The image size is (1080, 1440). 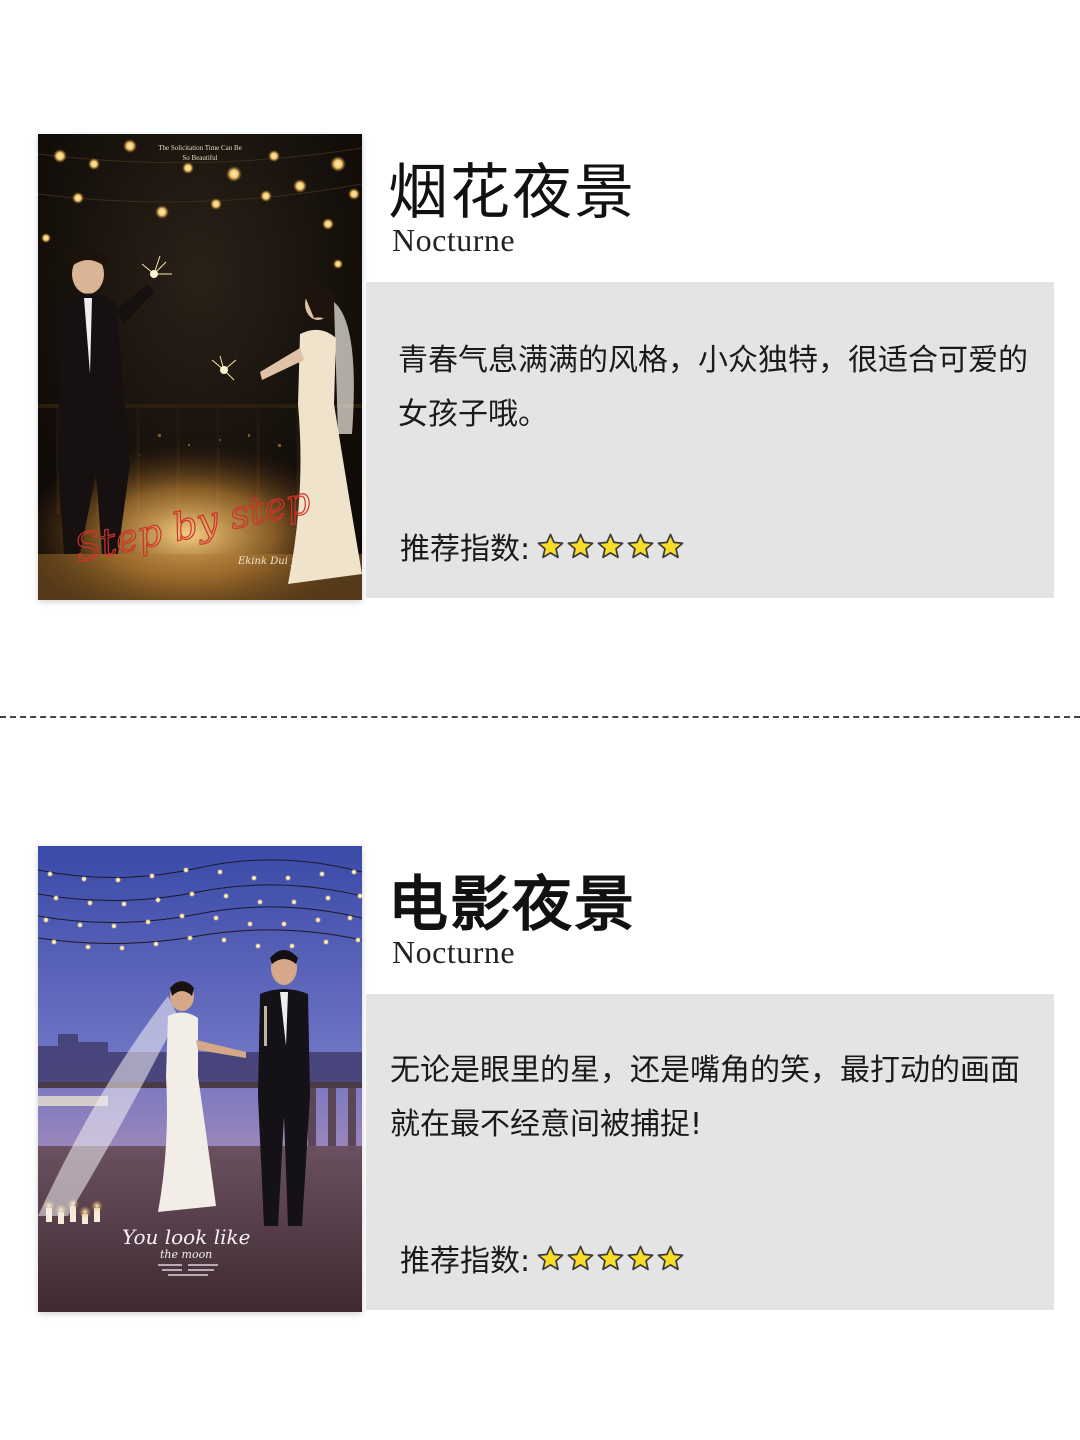 What do you see at coordinates (512, 193) in the screenshot?
I see `style-title: 烟花夜景` at bounding box center [512, 193].